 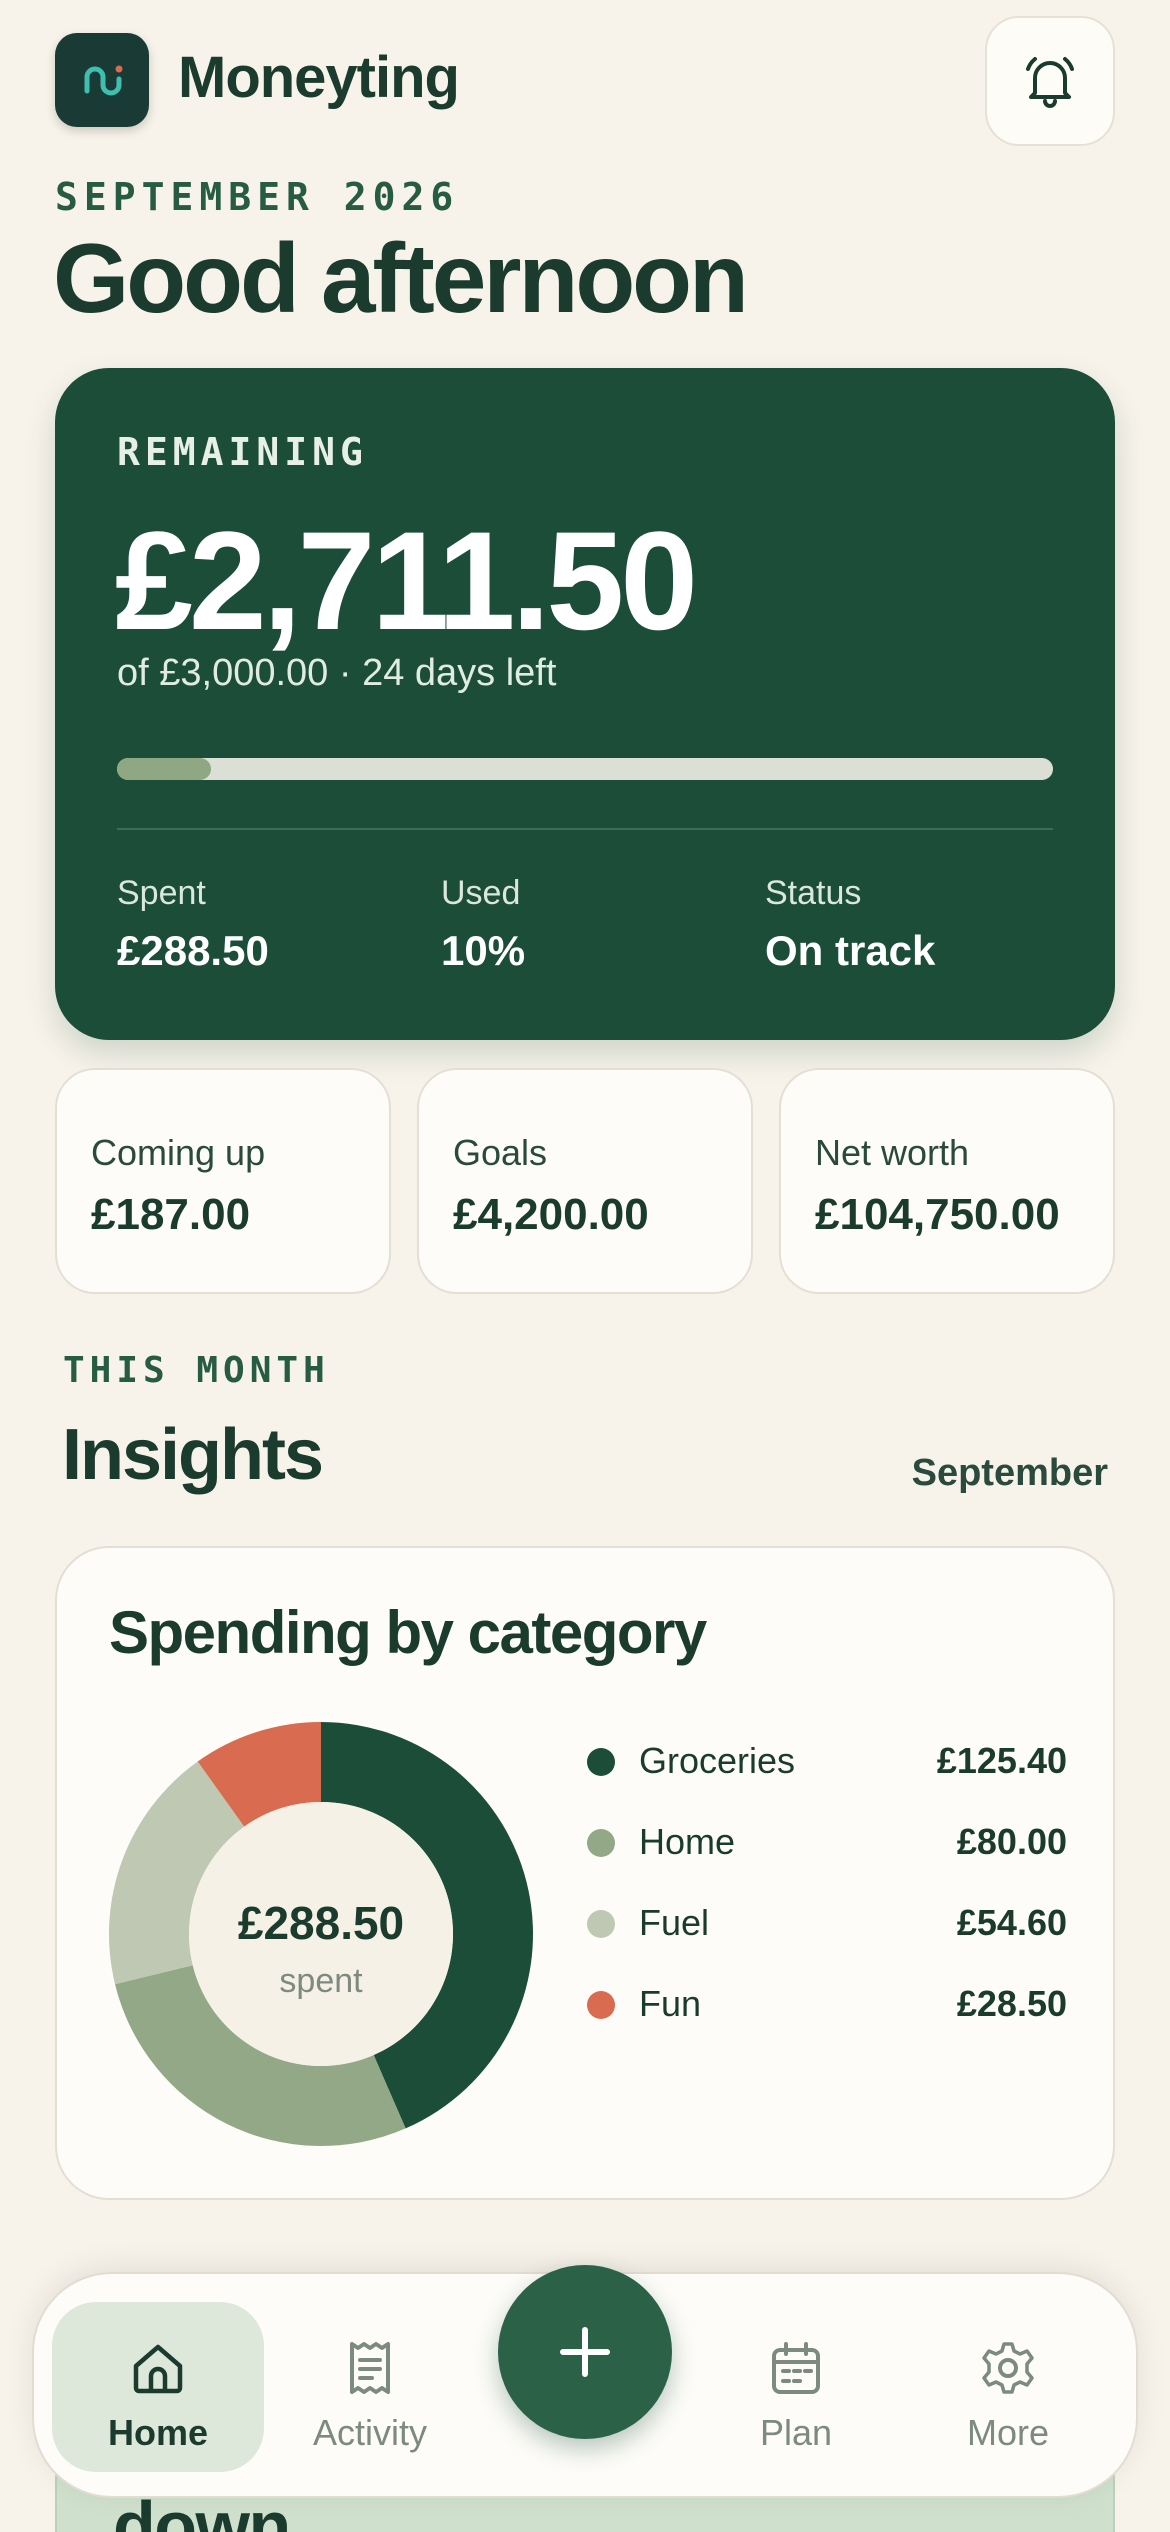 I want to click on legend-name: Home, so click(x=687, y=1841).